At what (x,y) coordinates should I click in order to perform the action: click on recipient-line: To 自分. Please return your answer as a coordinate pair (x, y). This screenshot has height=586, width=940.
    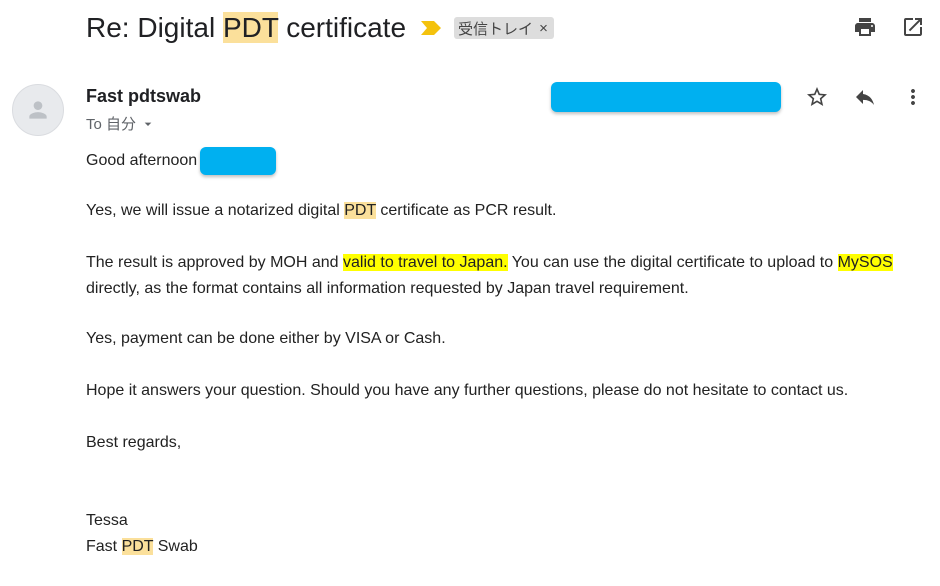
    Looking at the image, I should click on (121, 123).